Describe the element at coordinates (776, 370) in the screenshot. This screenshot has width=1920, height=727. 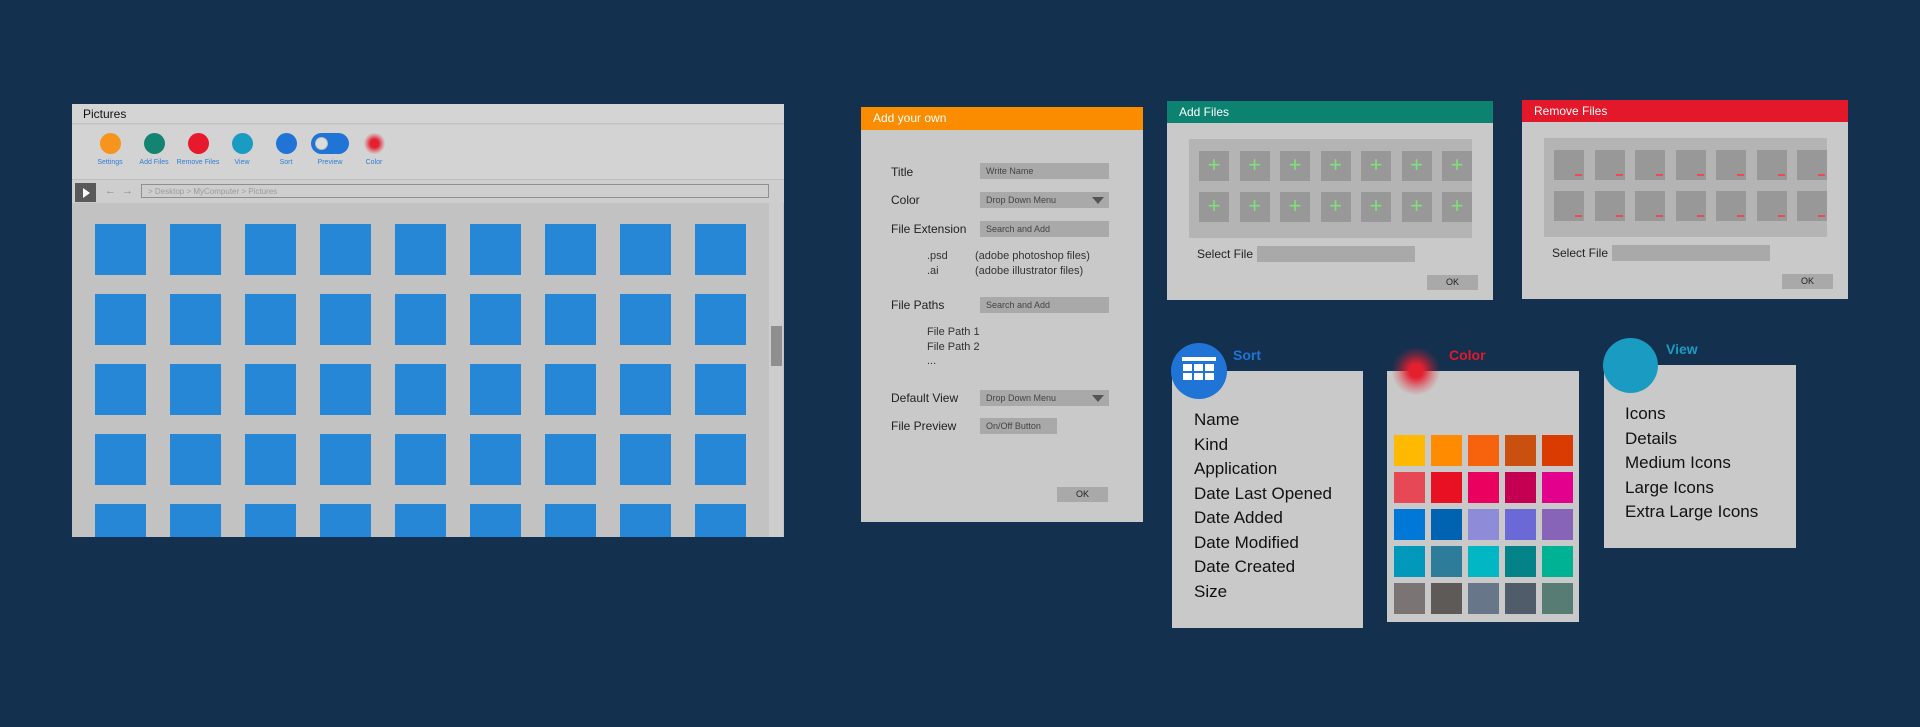
I see `vertical-scrollbar` at that location.